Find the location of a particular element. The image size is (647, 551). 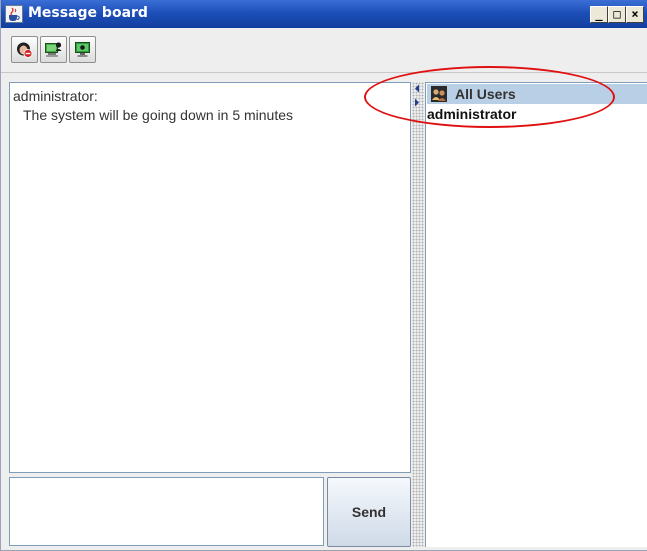

block-user-button is located at coordinates (24, 49).